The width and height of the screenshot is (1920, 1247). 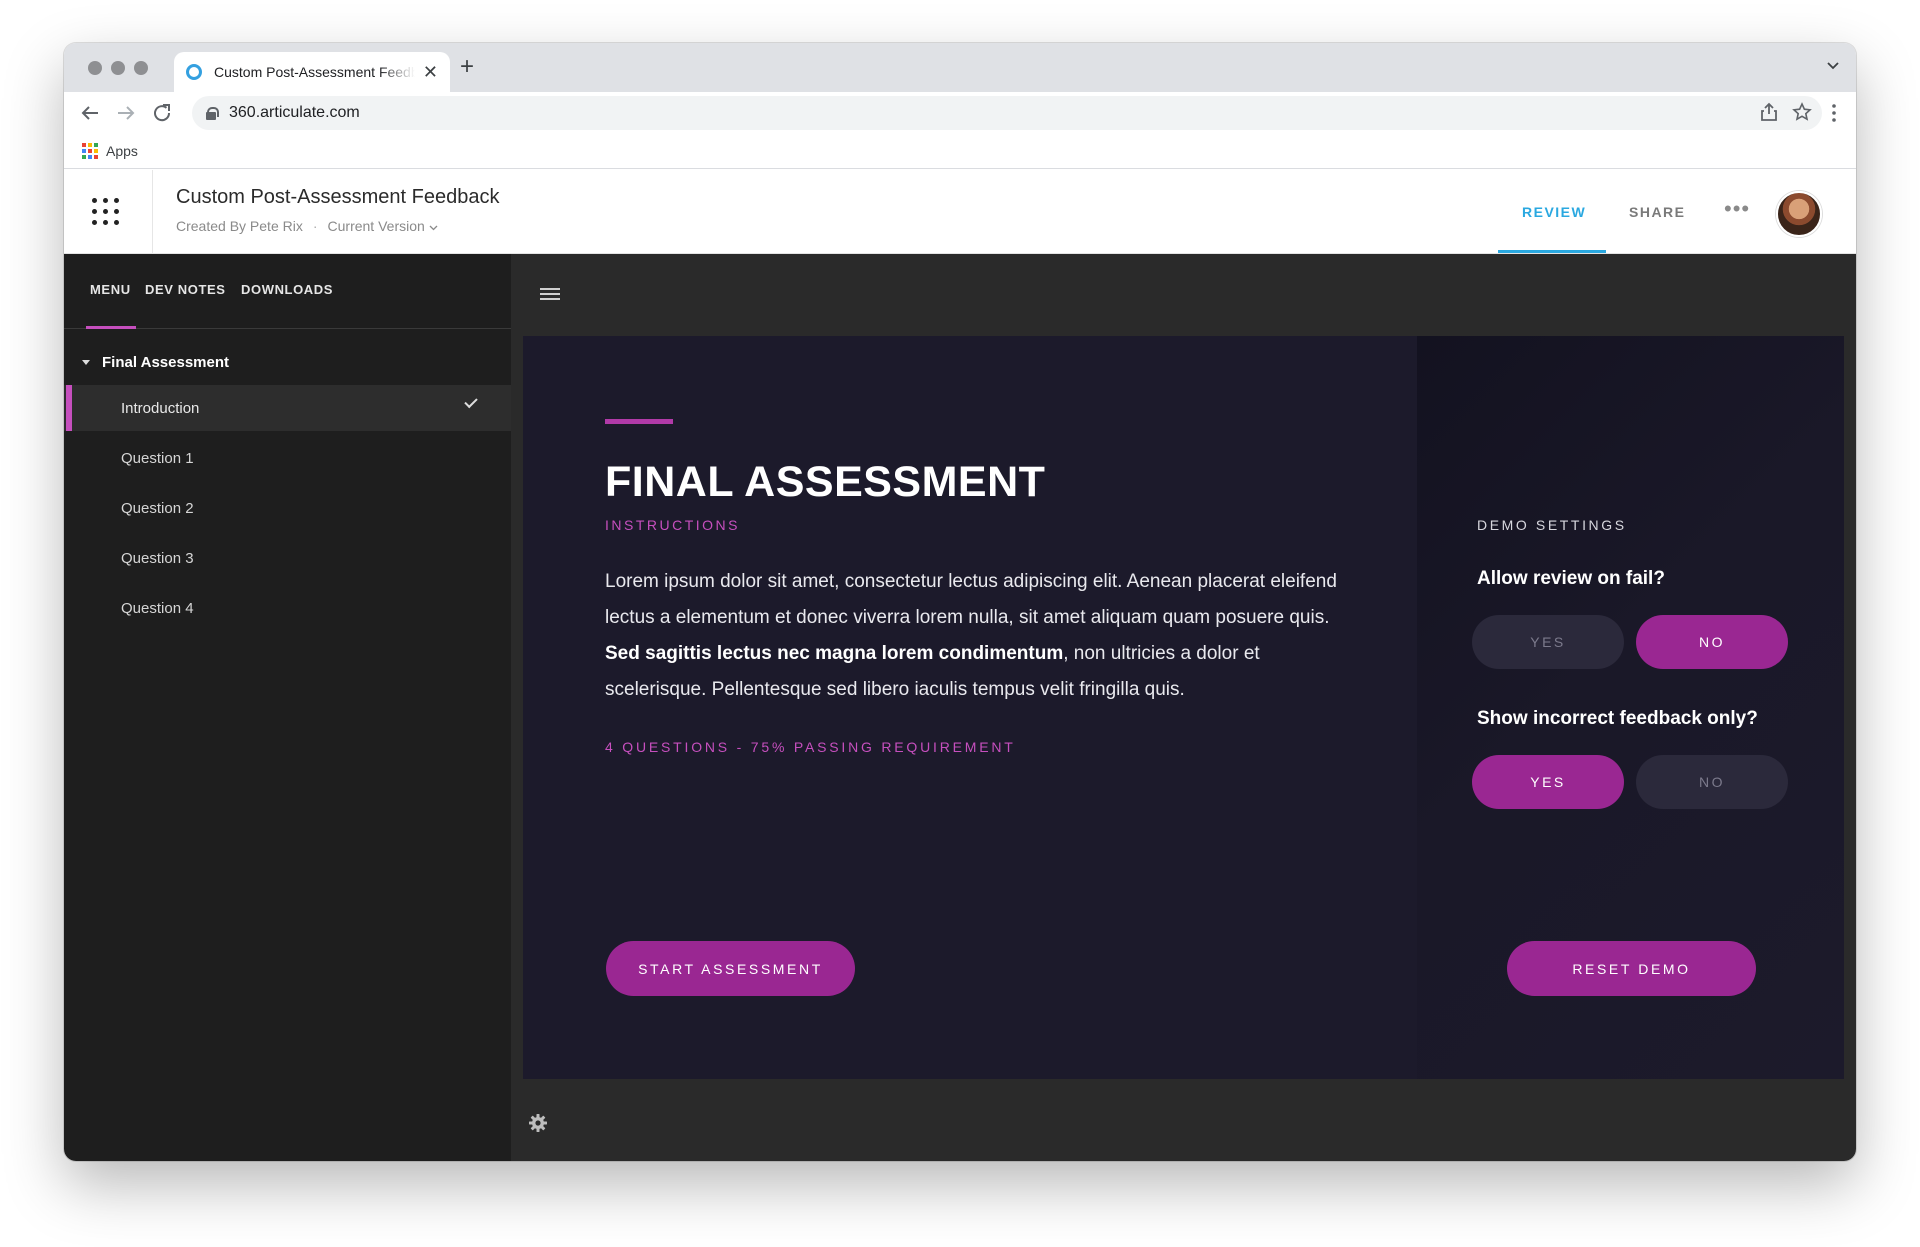 What do you see at coordinates (1657, 212) in the screenshot?
I see `tab-share: SHARE` at bounding box center [1657, 212].